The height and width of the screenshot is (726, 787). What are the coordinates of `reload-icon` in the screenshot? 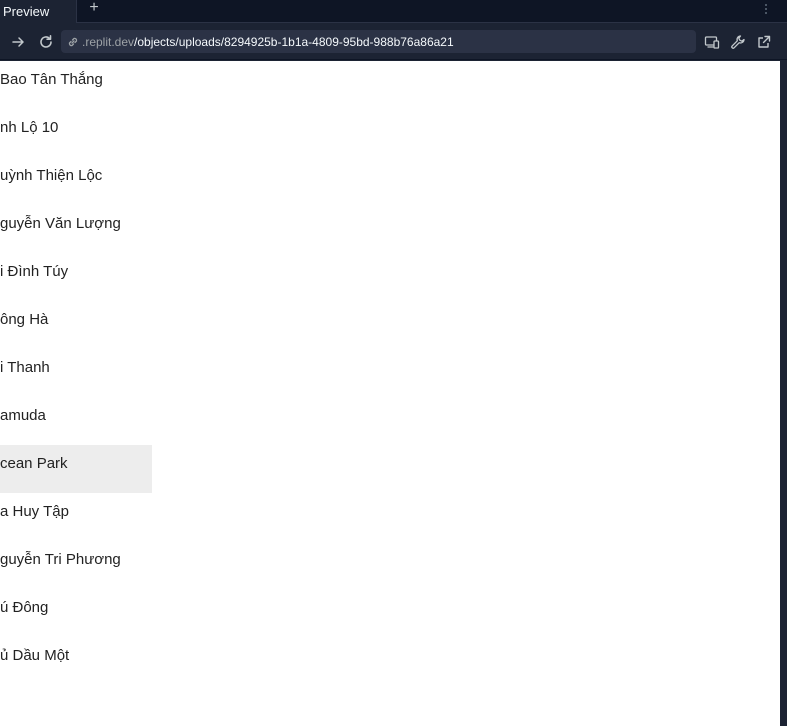 It's located at (46, 41).